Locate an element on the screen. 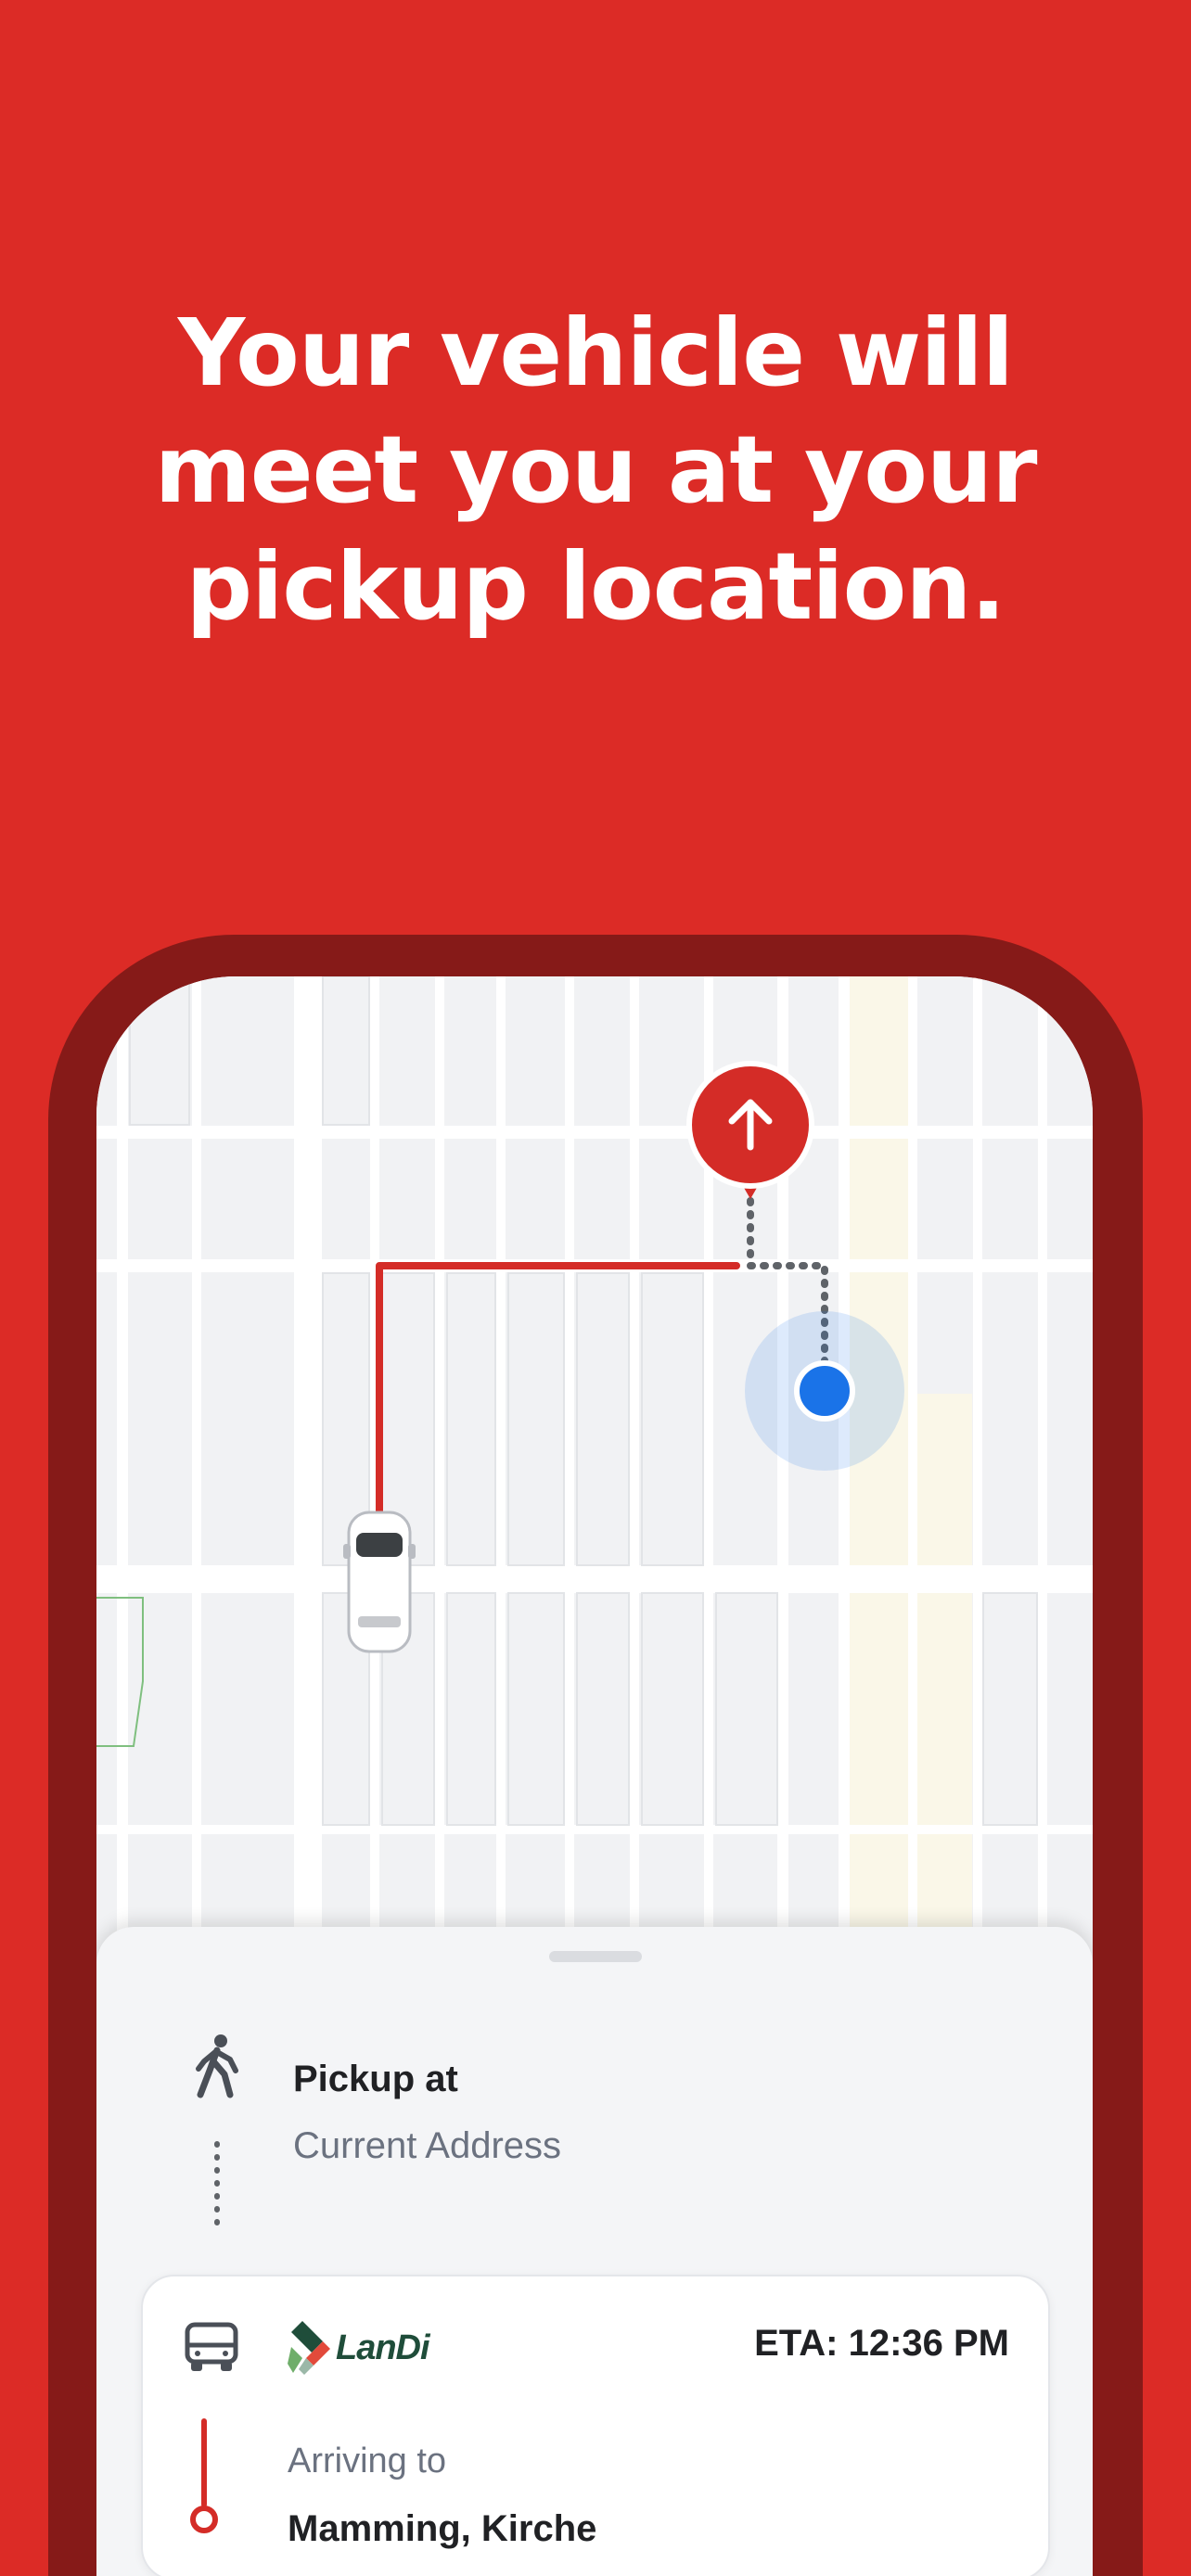  route-endpoint-icon is located at coordinates (204, 2475).